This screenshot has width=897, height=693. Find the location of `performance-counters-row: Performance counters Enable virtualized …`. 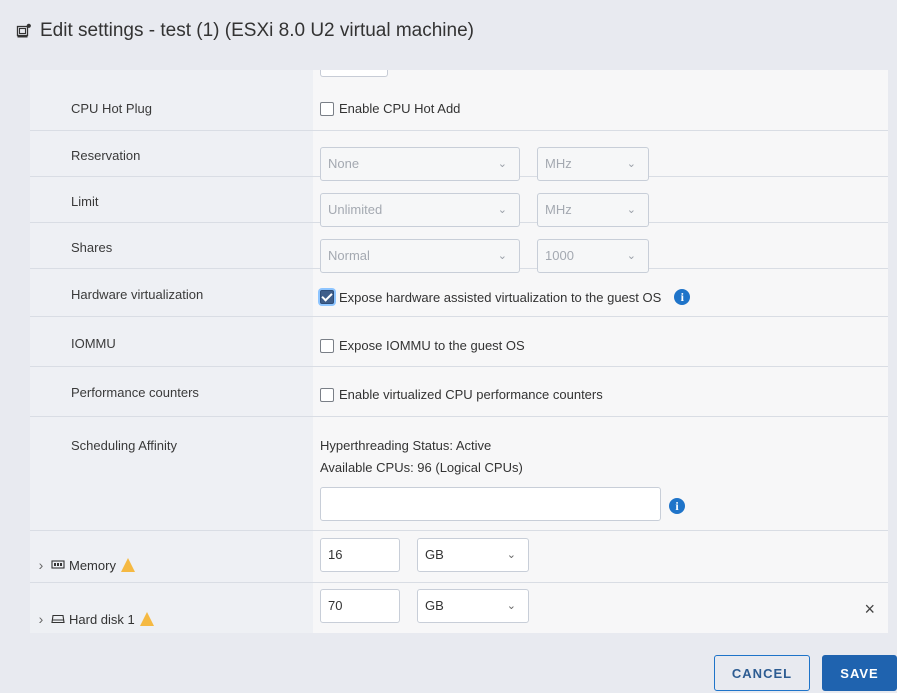

performance-counters-row: Performance counters Enable virtualized … is located at coordinates (459, 391).